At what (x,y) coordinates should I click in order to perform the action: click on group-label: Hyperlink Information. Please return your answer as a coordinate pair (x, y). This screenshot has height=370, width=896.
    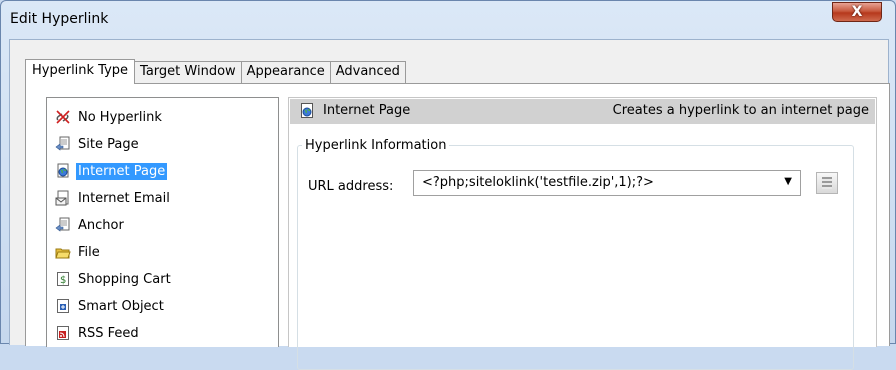
    Looking at the image, I should click on (376, 145).